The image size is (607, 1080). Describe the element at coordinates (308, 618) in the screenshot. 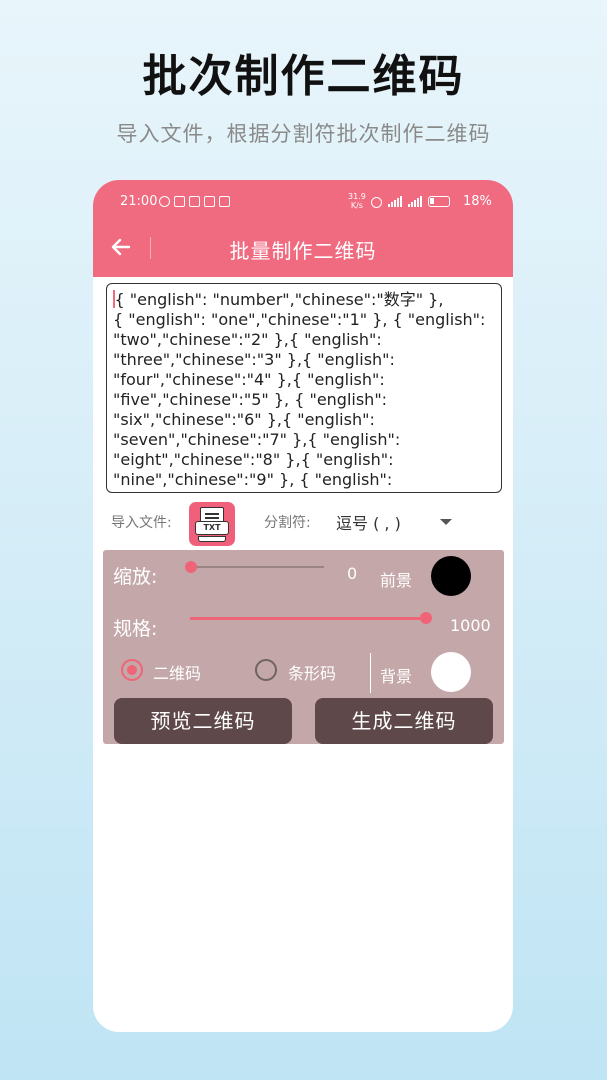

I see `size-slider-track` at that location.